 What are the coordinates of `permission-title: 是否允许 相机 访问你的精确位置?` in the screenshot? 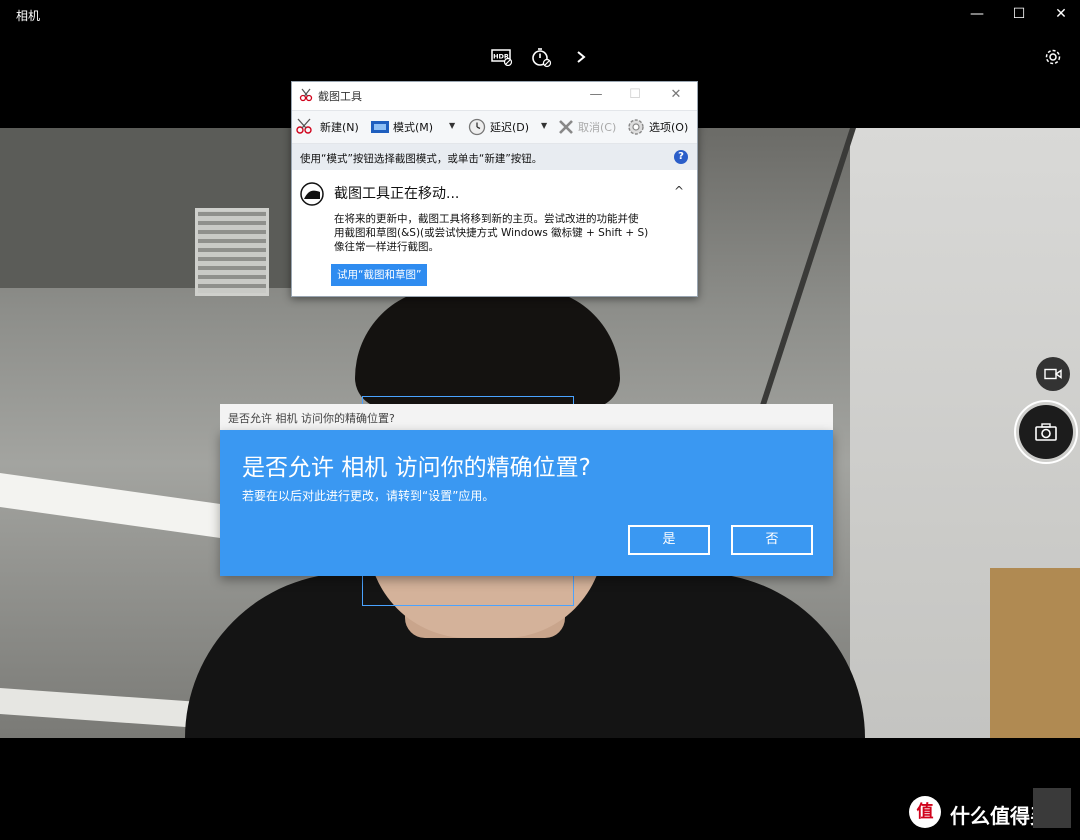 It's located at (416, 468).